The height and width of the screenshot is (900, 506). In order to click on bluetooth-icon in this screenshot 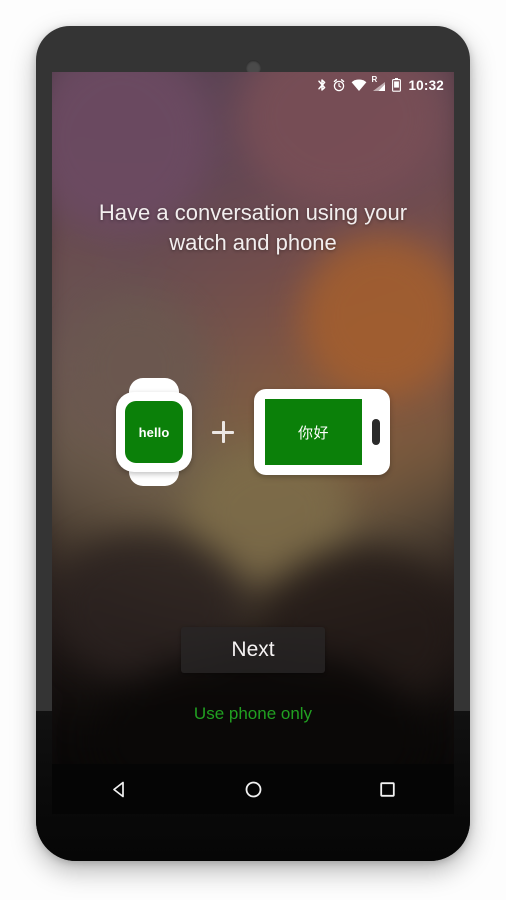, I will do `click(322, 85)`.